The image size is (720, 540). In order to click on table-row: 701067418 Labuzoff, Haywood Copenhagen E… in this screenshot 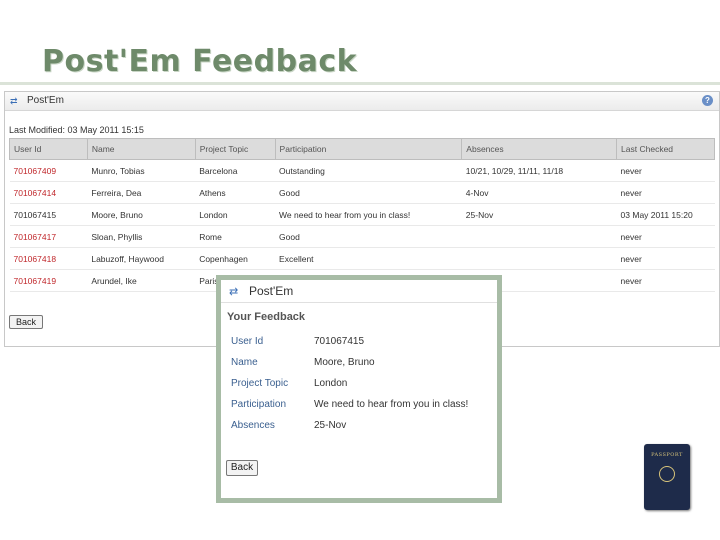, I will do `click(362, 258)`.